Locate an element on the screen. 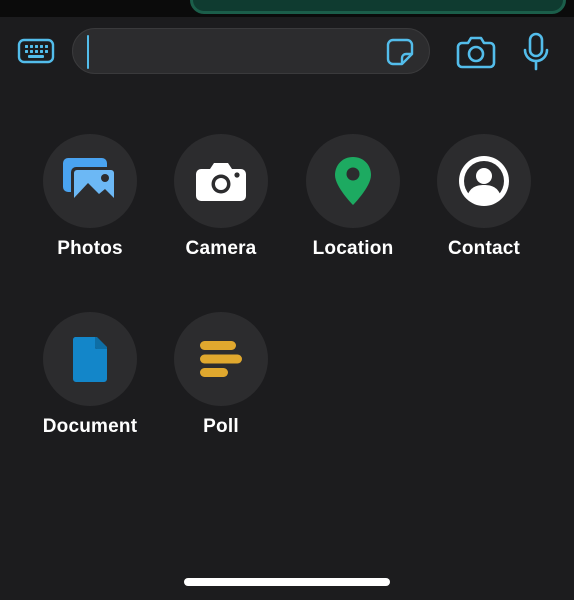 The image size is (574, 600). location-pin-icon is located at coordinates (353, 181).